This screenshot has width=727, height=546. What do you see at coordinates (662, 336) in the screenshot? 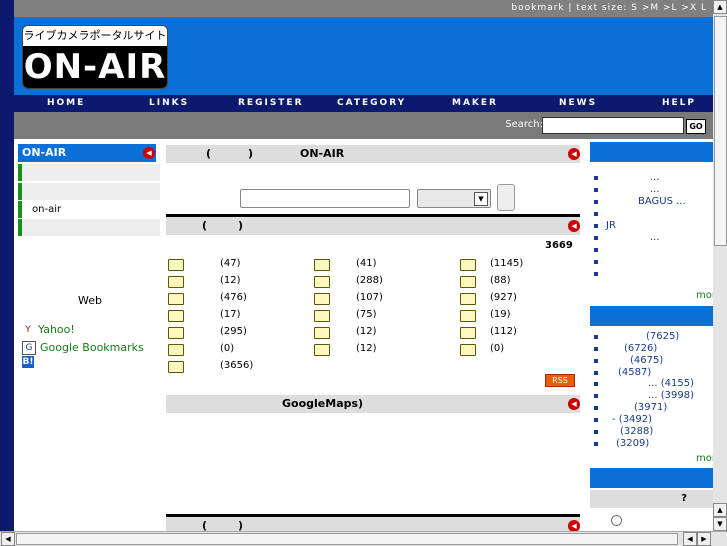
I see `ranking-item: (7625)` at bounding box center [662, 336].